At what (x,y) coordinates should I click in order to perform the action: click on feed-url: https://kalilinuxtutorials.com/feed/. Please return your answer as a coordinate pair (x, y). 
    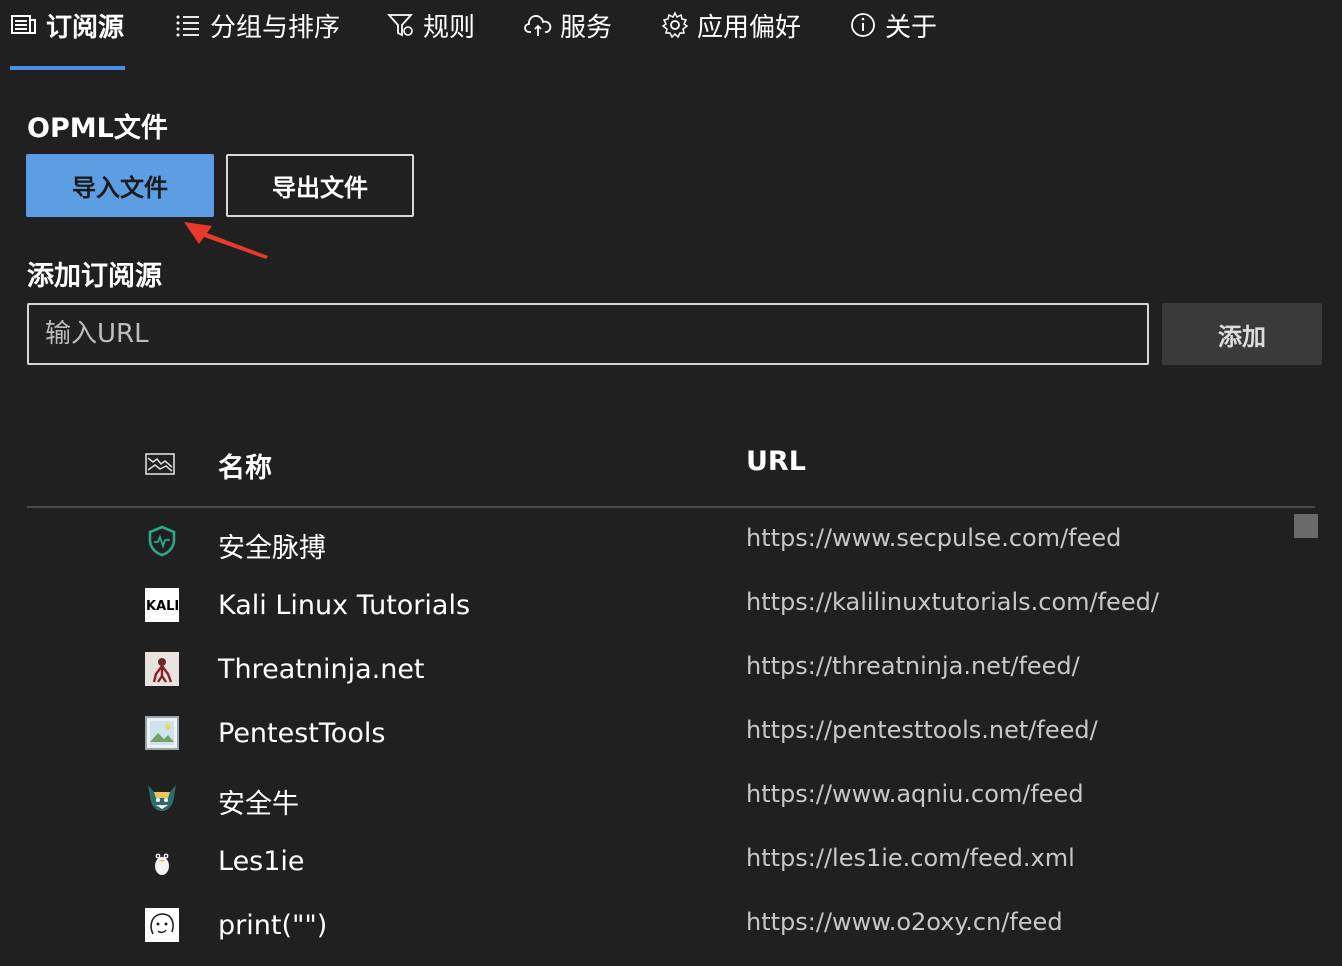
    Looking at the image, I should click on (952, 602).